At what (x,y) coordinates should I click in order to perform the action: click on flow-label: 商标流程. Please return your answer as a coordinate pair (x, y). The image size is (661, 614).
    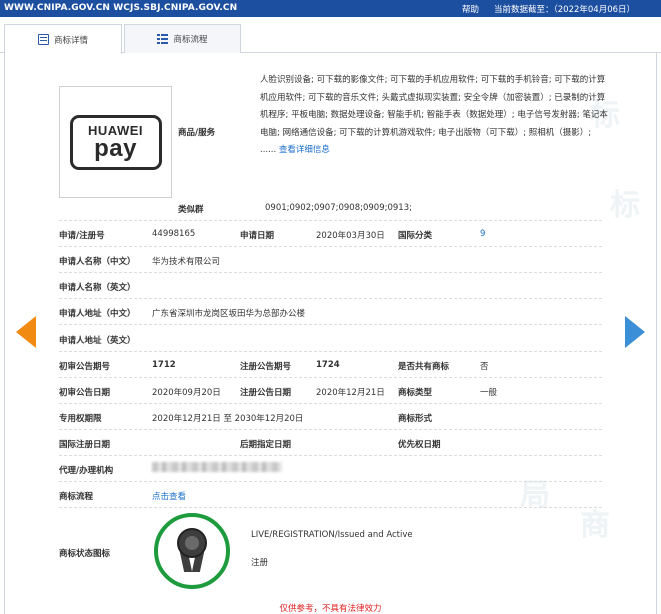
    Looking at the image, I should click on (76, 497).